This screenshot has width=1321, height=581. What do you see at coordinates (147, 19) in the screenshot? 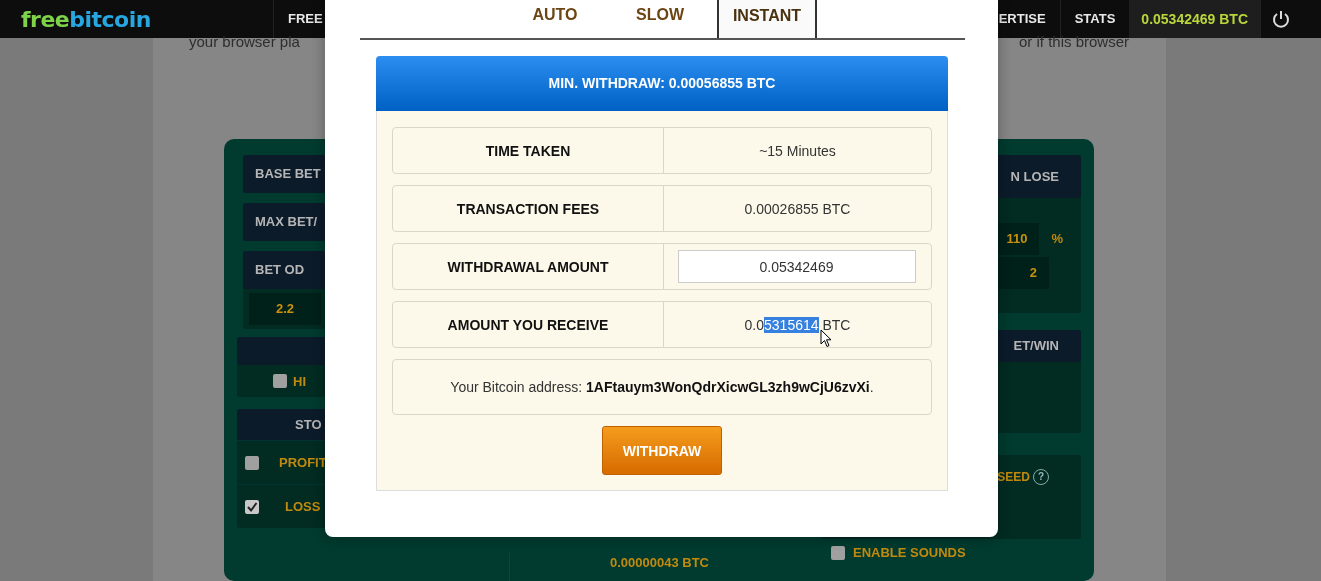
I see `logo: freebitcoin` at bounding box center [147, 19].